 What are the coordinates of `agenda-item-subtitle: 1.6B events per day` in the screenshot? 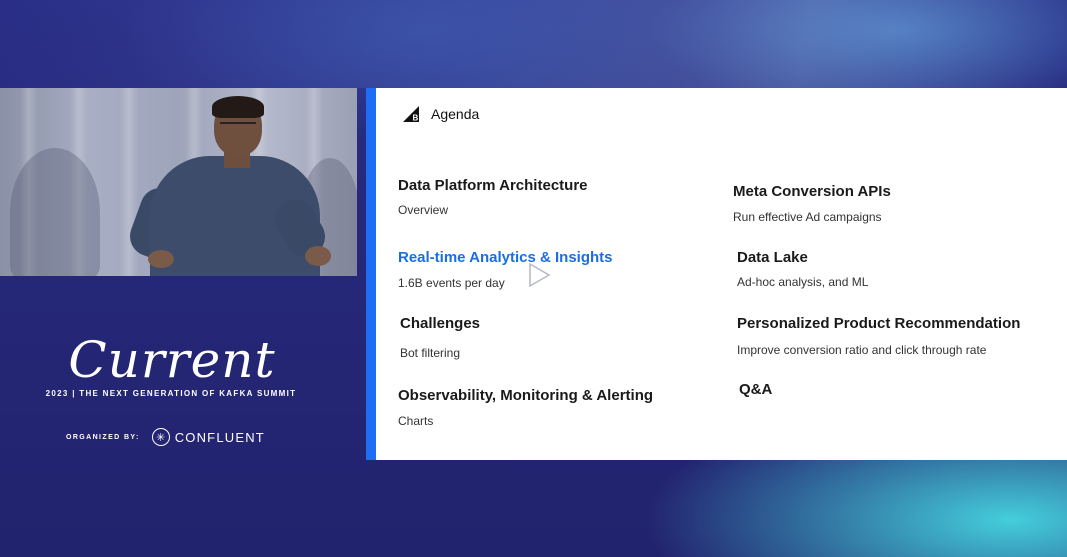 It's located at (451, 283).